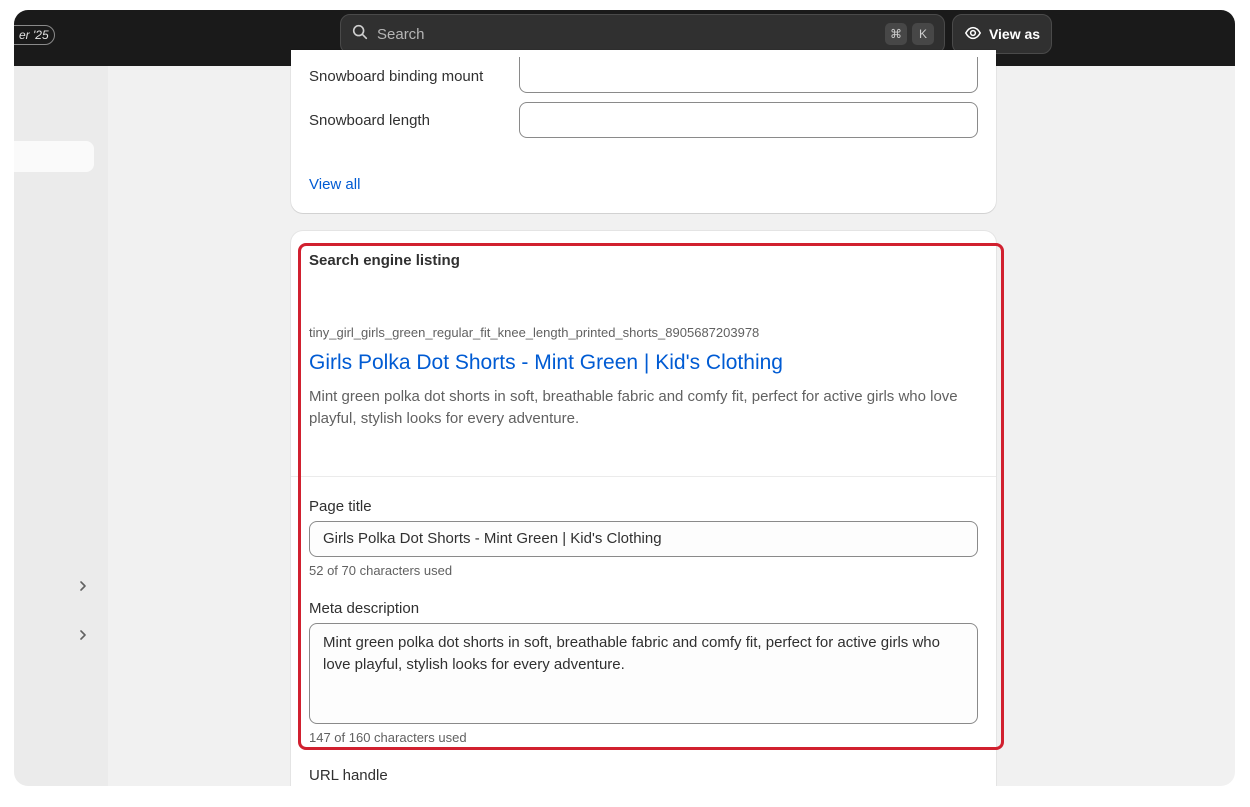 The width and height of the screenshot is (1250, 807). What do you see at coordinates (360, 34) in the screenshot?
I see `search-icon` at bounding box center [360, 34].